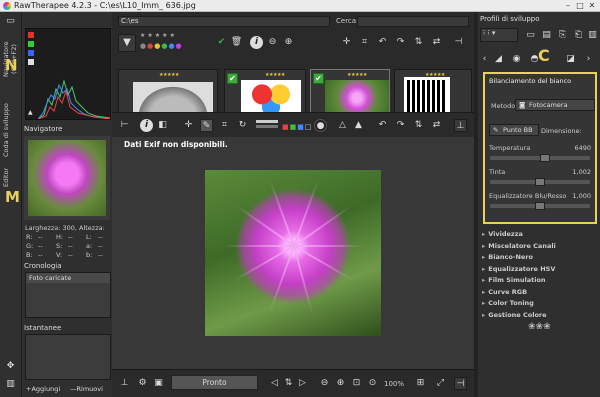 This screenshot has height=397, width=600. I want to click on crosshair-icon: ✛, so click(346, 42).